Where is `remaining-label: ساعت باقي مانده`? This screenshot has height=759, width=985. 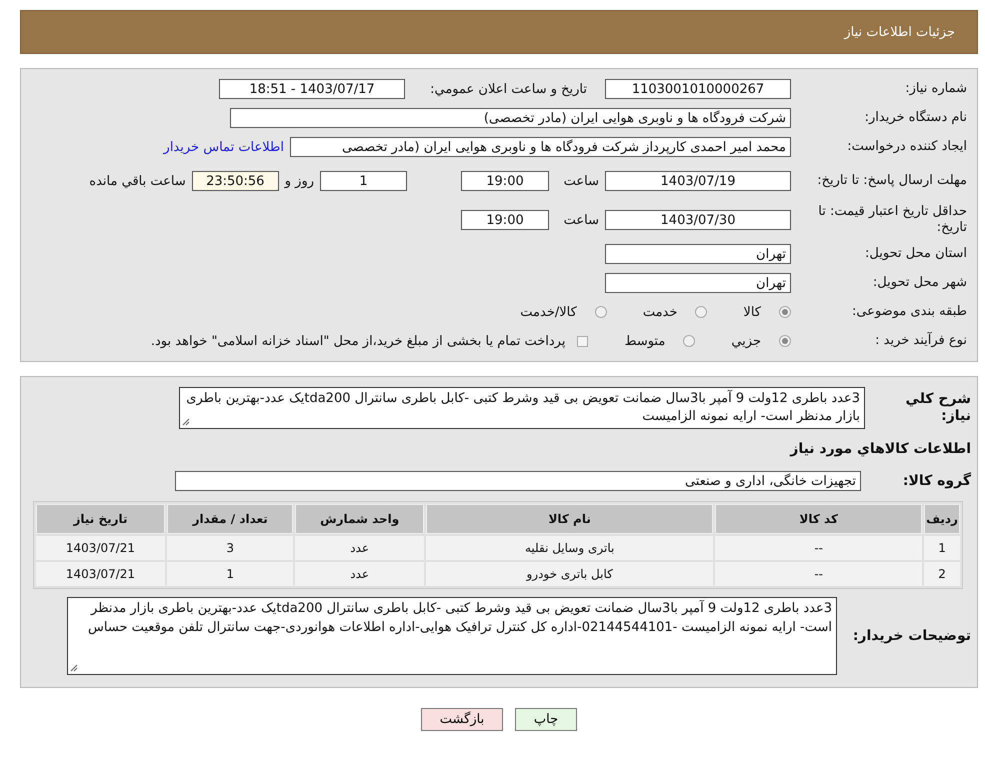 remaining-label: ساعت باقي مانده is located at coordinates (137, 181).